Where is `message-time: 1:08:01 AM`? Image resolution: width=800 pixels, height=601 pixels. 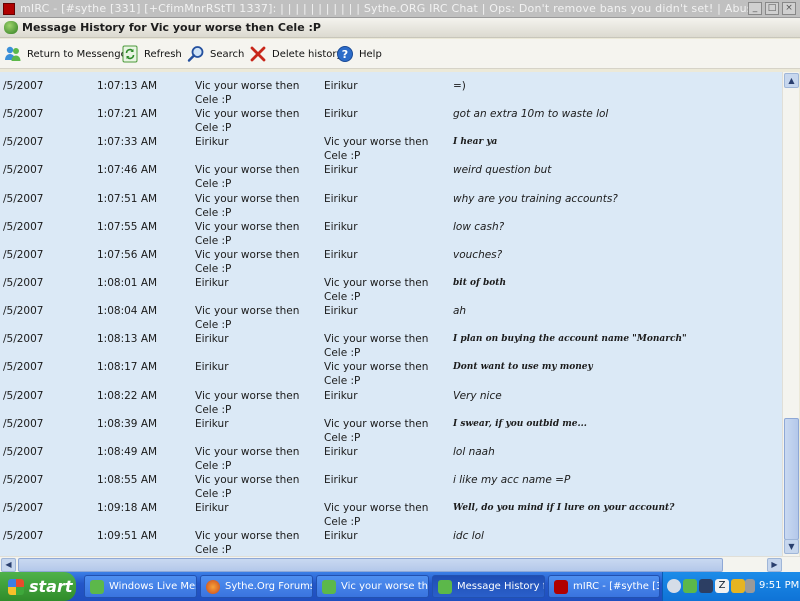 message-time: 1:08:01 AM is located at coordinates (127, 282).